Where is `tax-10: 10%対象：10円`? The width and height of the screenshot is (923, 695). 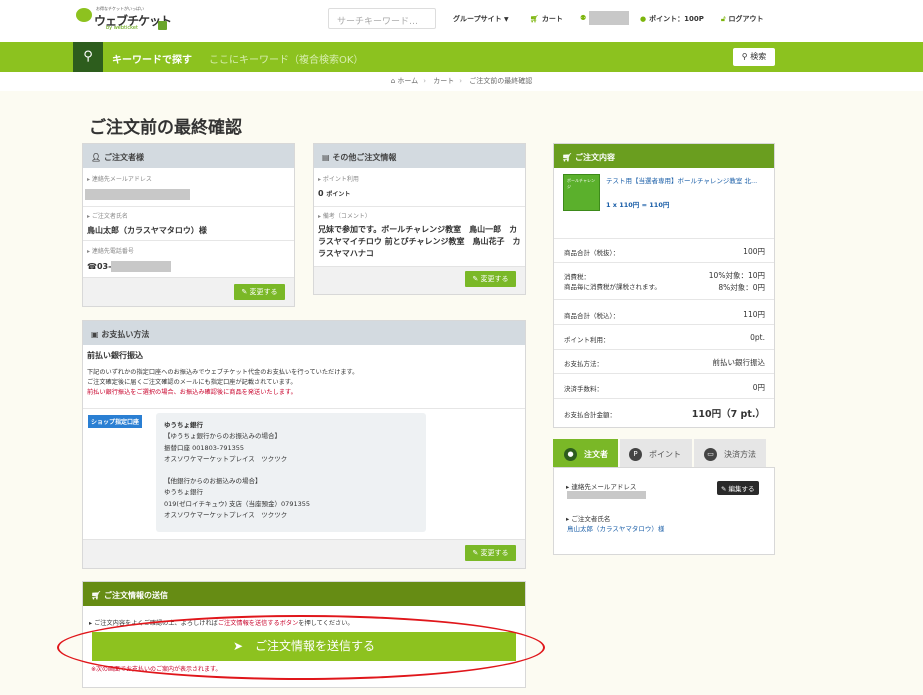
tax-10: 10%対象：10円 is located at coordinates (736, 275).